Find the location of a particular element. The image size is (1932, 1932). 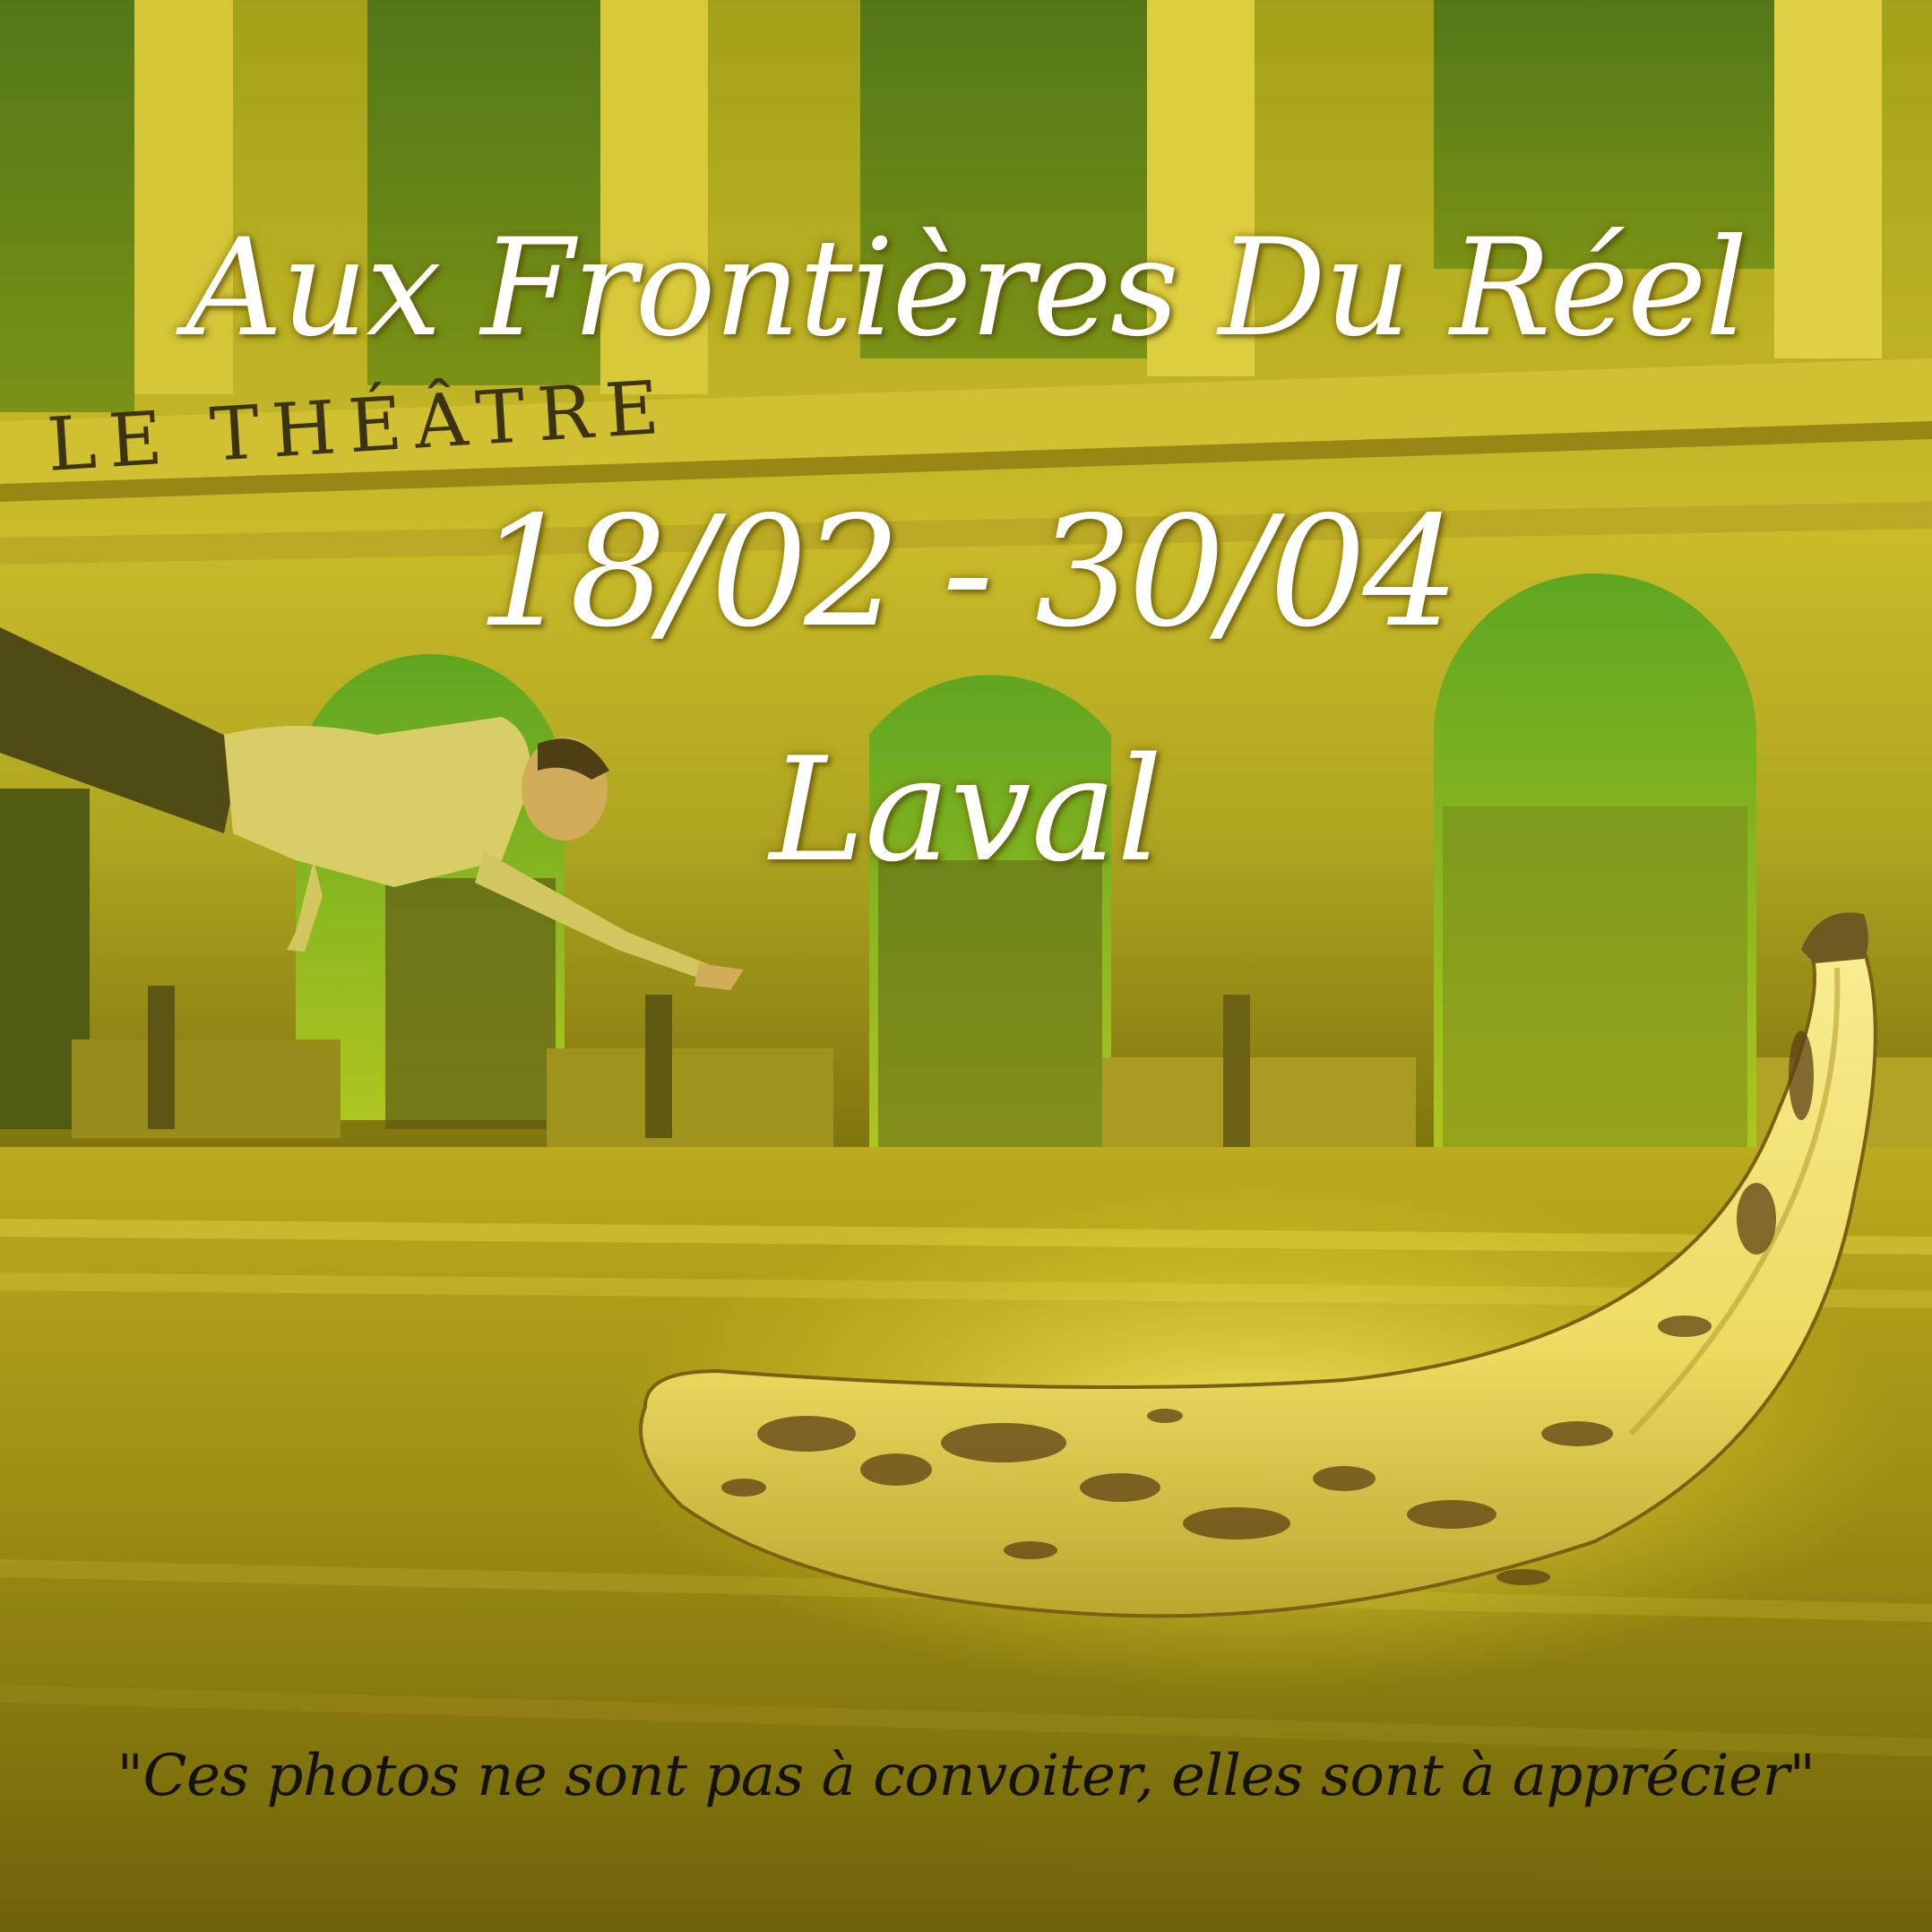

poster-dates: 18/02 - 30/04 is located at coordinates (967, 573).